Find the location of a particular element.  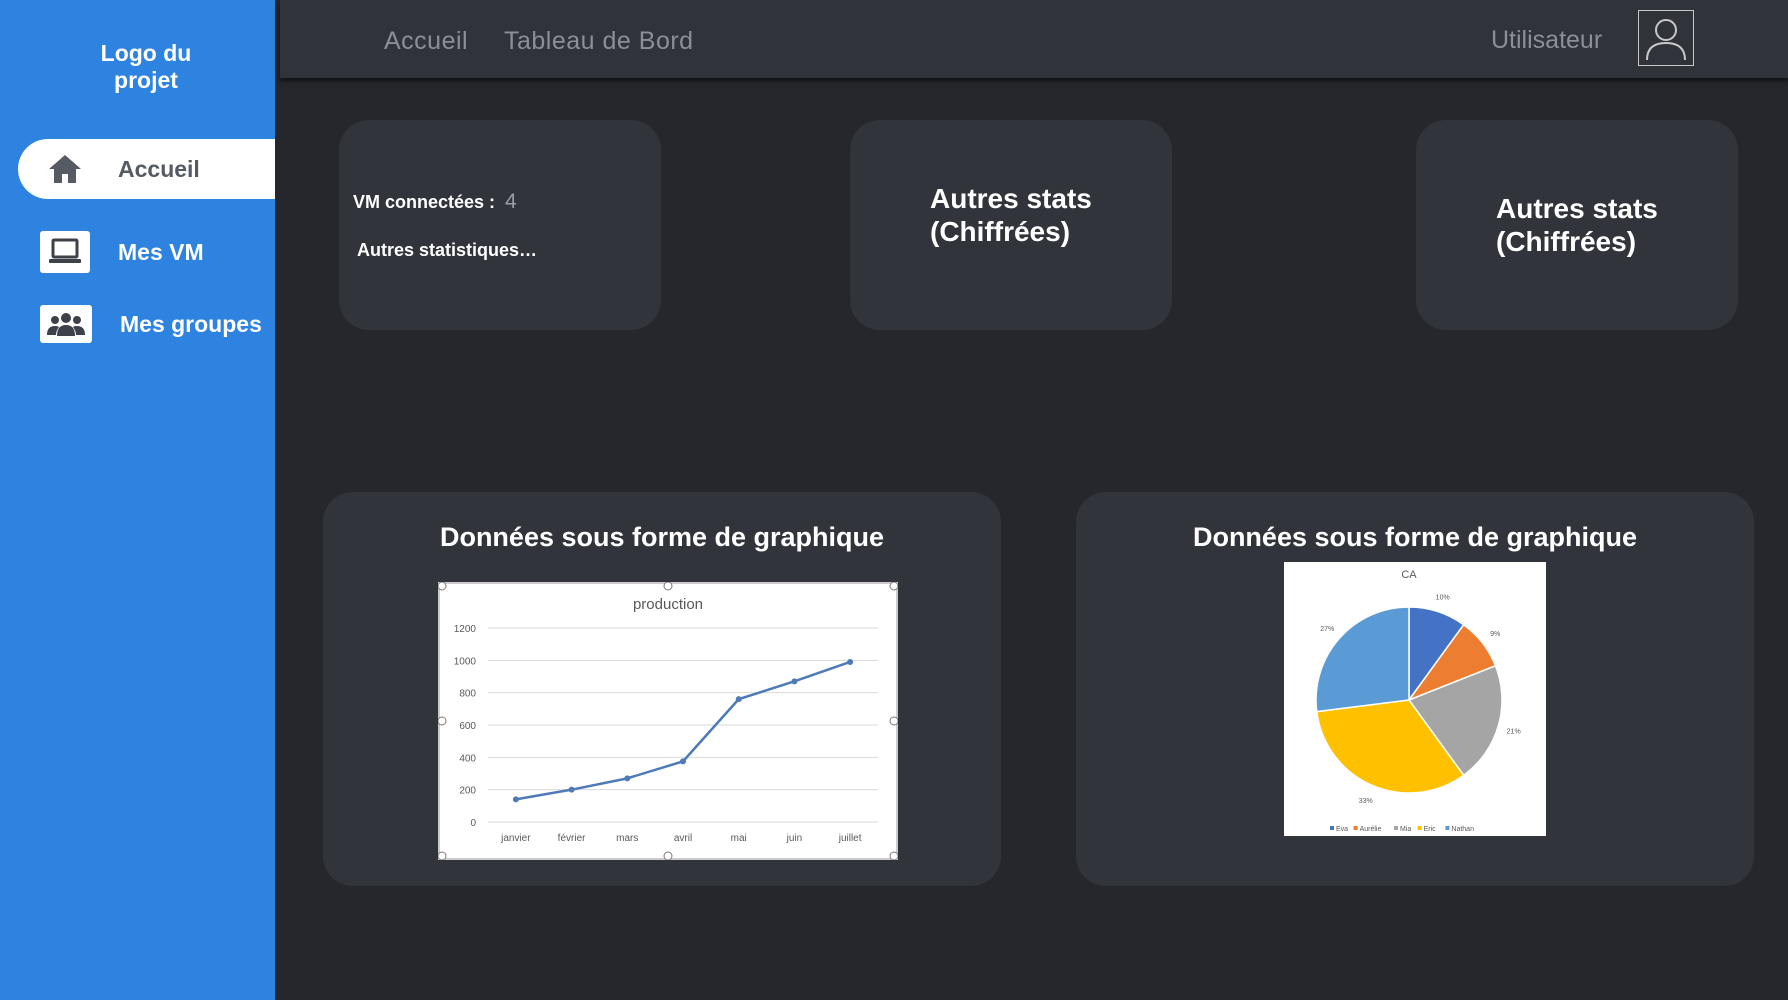

chart-title: CA is located at coordinates (1409, 575).